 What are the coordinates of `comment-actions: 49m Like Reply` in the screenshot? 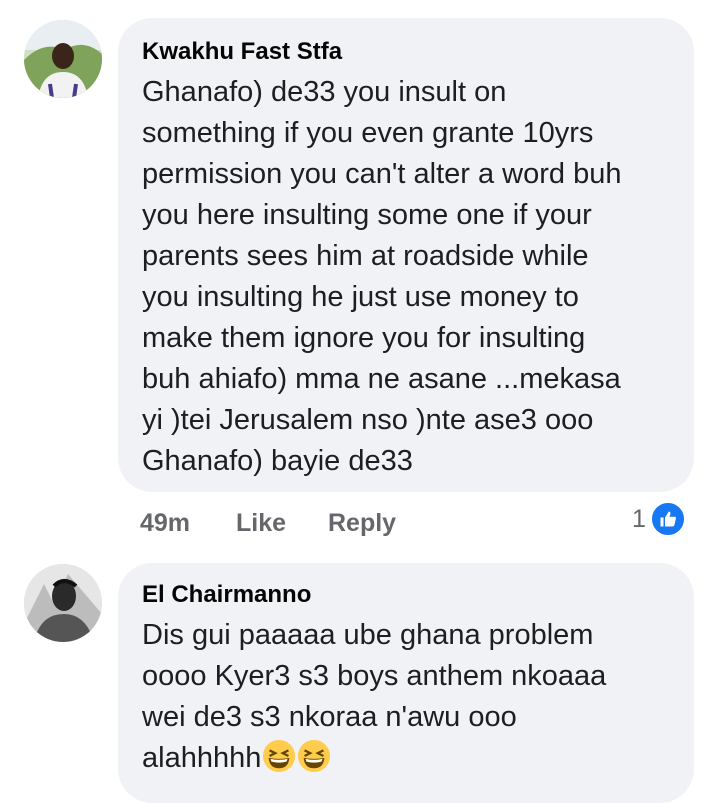 It's located at (268, 523).